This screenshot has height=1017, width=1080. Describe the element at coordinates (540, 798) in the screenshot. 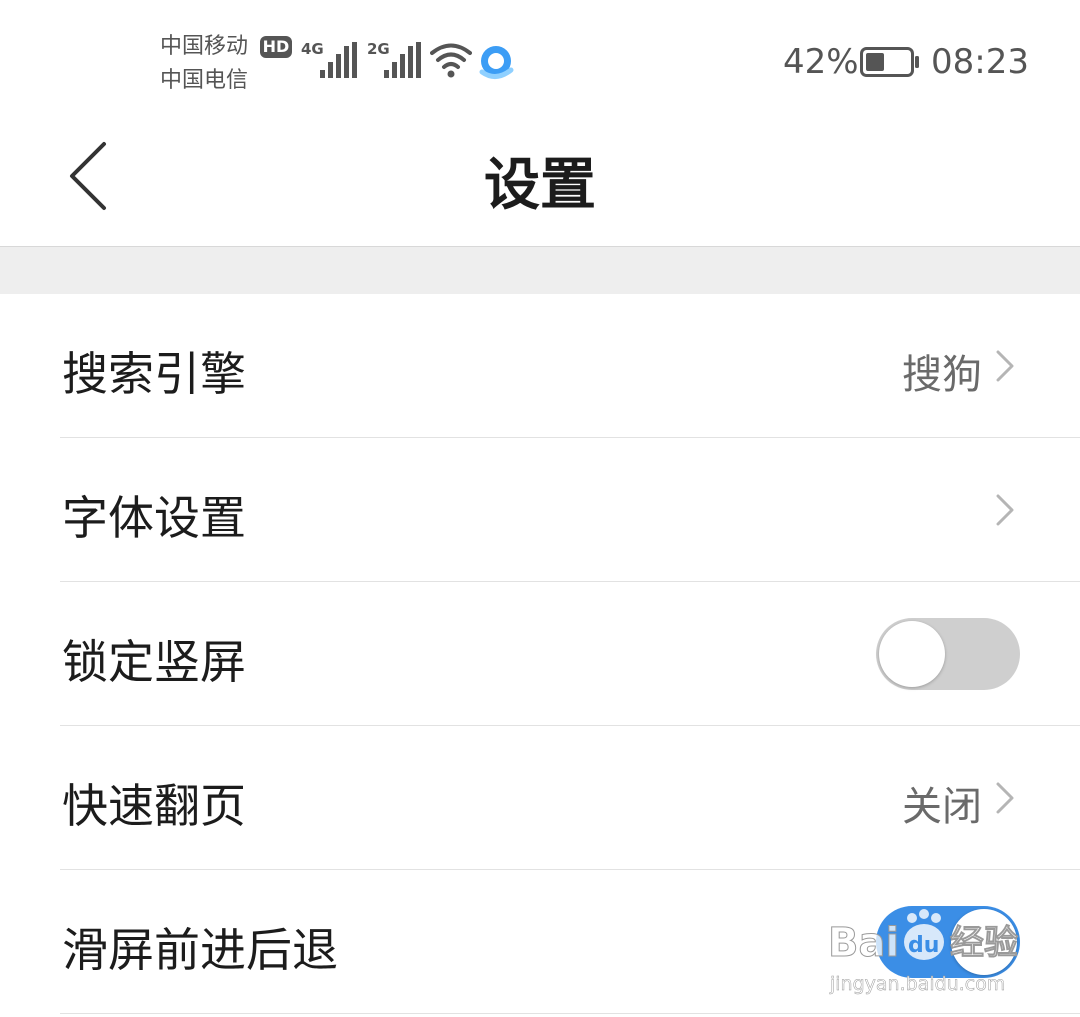

I see `setting-quick-page-turn: 快速翻页 关闭` at that location.